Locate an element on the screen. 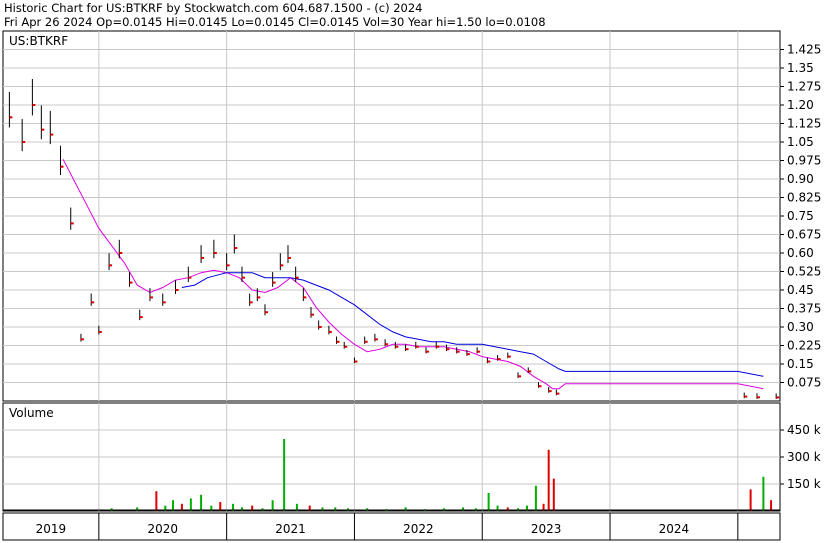 This screenshot has width=830, height=543. price-tick-label: 0.375 is located at coordinates (804, 309).